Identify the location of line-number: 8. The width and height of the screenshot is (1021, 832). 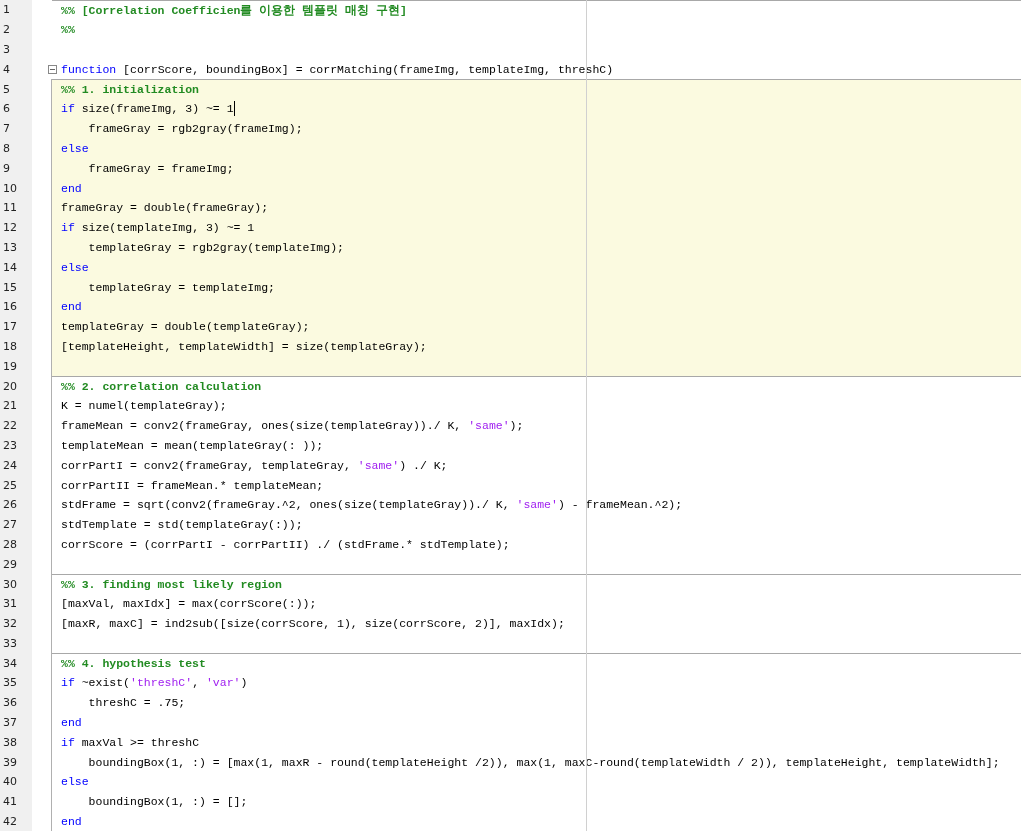
(6, 148).